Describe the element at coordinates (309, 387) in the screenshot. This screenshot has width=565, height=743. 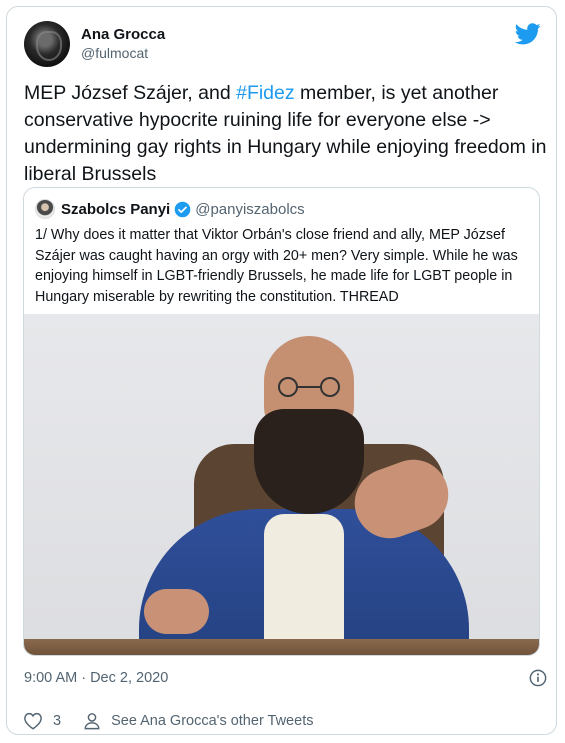
I see `photo-glasses` at that location.